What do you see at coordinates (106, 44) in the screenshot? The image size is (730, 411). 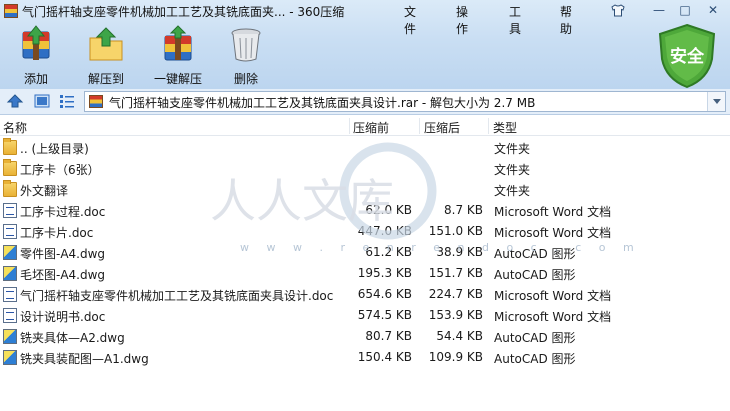 I see `extract-folder-icon` at bounding box center [106, 44].